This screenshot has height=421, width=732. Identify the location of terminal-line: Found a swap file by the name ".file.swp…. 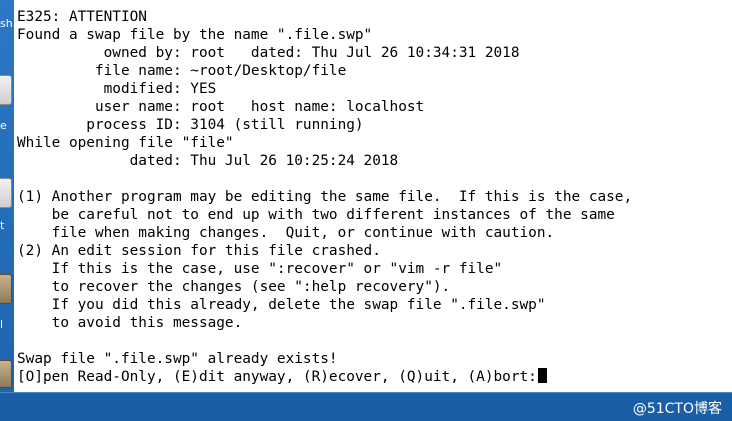
(195, 35).